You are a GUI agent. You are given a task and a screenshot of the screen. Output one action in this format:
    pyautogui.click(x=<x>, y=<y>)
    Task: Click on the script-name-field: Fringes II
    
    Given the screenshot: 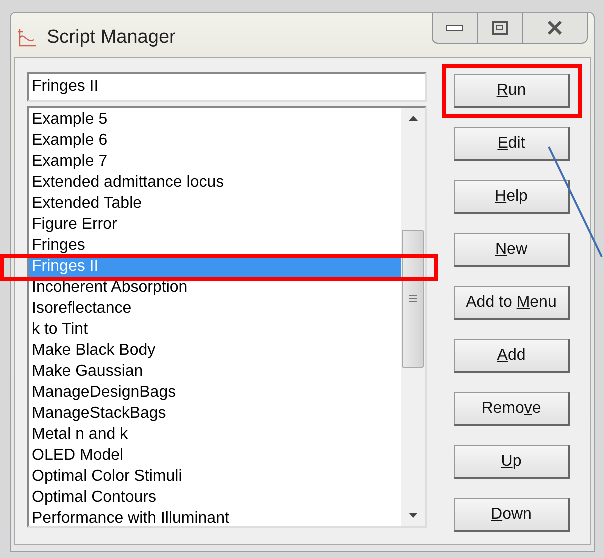 What is the action you would take?
    pyautogui.click(x=227, y=87)
    